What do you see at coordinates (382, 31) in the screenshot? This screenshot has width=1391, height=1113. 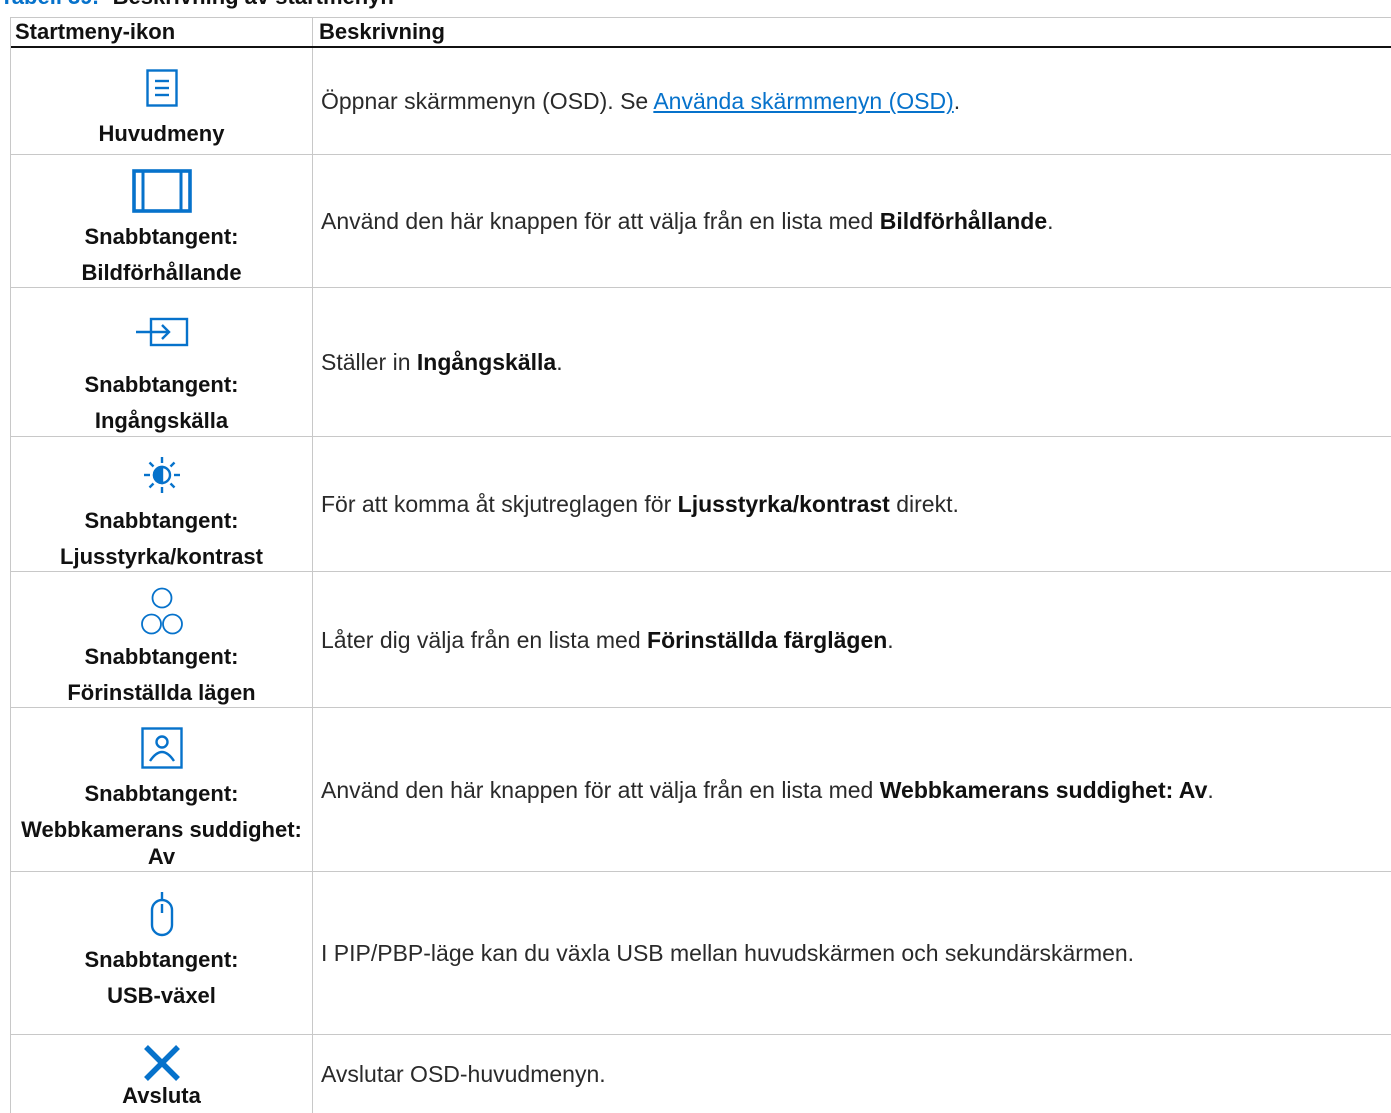 I see `column-header-description: Beskrivning` at bounding box center [382, 31].